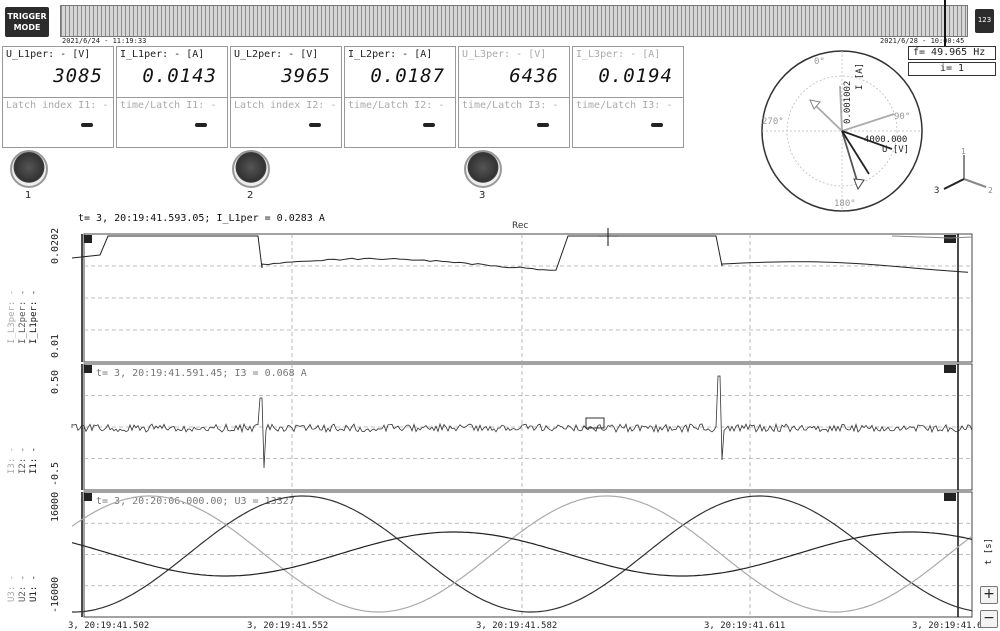 The height and width of the screenshot is (631, 1000). What do you see at coordinates (28, 195) in the screenshot?
I see `led-label: 1` at bounding box center [28, 195].